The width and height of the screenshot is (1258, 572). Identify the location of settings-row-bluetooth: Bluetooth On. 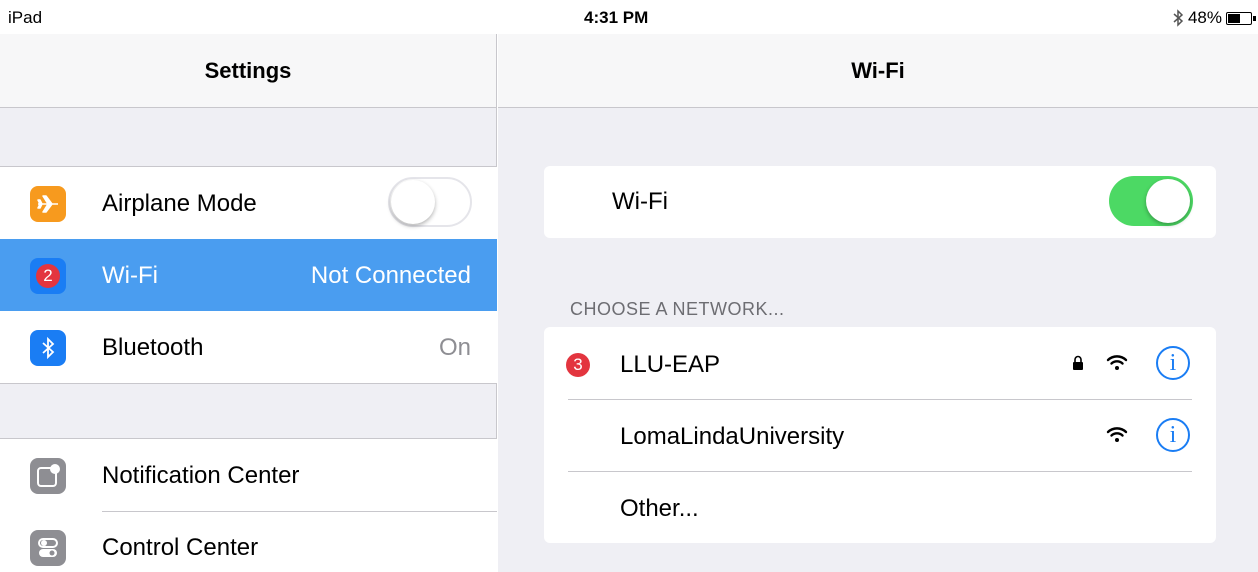
(248, 347).